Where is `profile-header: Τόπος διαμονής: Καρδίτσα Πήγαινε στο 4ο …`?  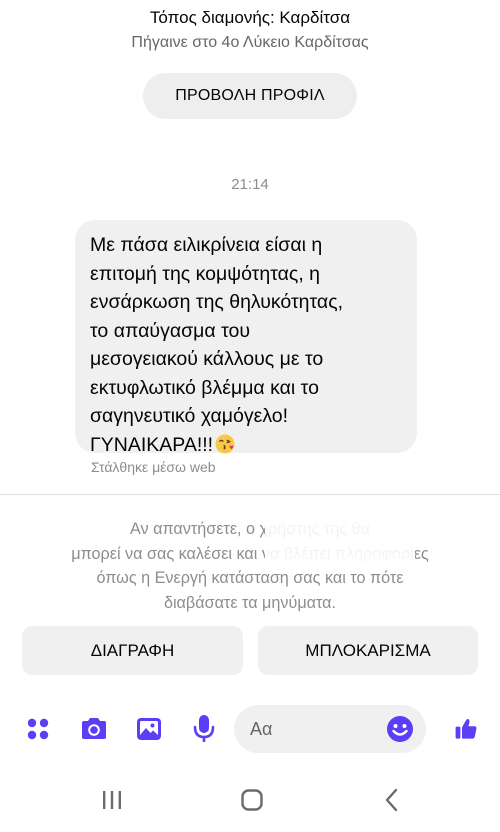
profile-header: Τόπος διαμονής: Καρδίτσα Πήγαινε στο 4ο … is located at coordinates (250, 30).